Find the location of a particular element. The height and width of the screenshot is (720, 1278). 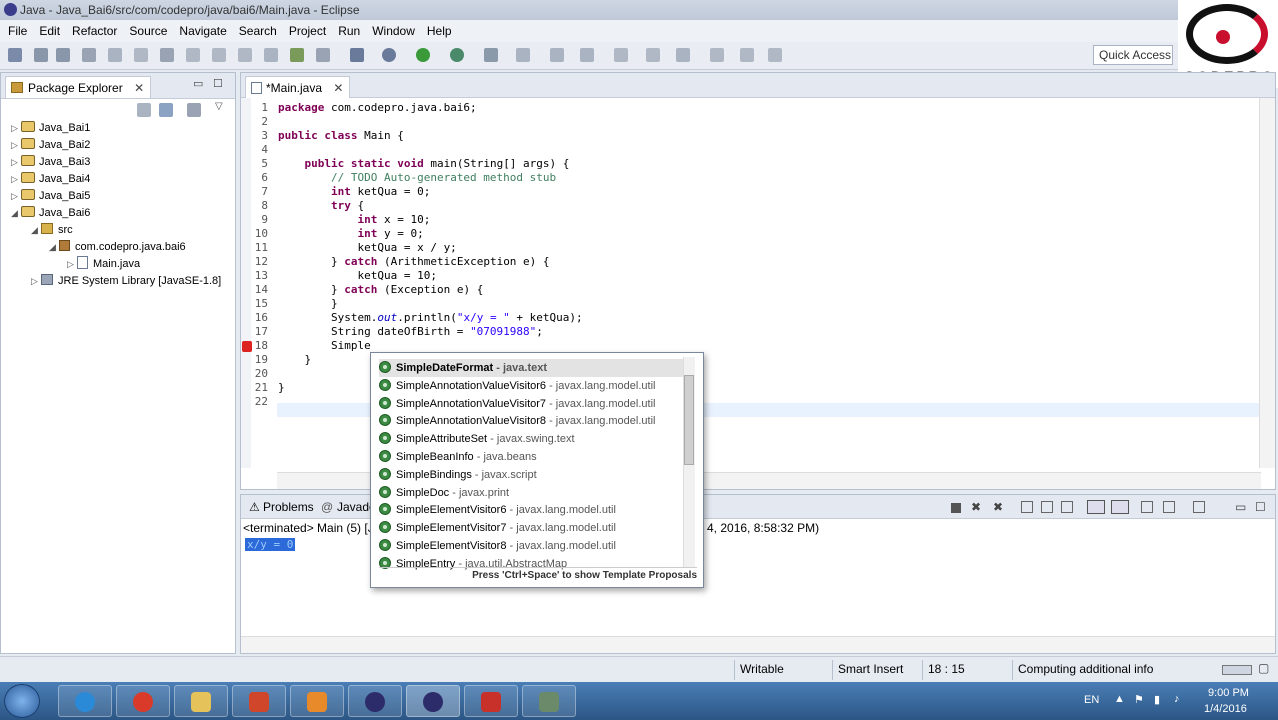

code-line: try { is located at coordinates (321, 206).